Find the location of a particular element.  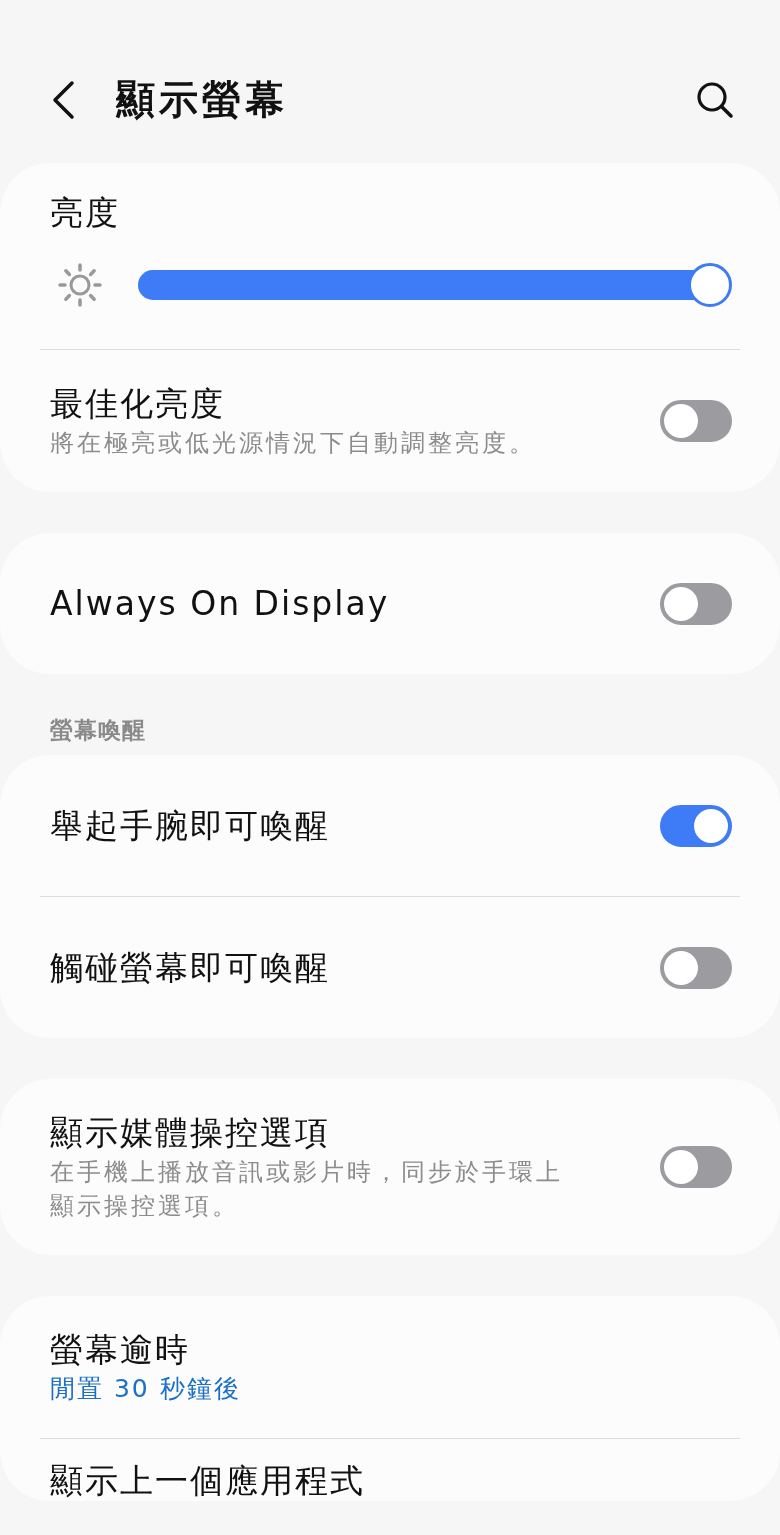

setting-value: 閒置 30 秒鐘後 is located at coordinates (146, 1389).